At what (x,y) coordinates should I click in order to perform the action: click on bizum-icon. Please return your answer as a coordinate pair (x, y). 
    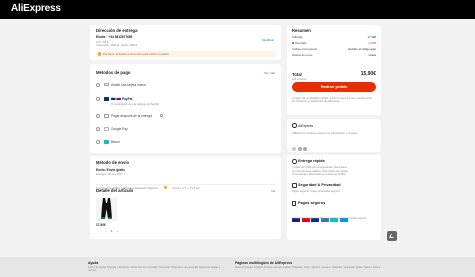
    Looking at the image, I should click on (106, 142).